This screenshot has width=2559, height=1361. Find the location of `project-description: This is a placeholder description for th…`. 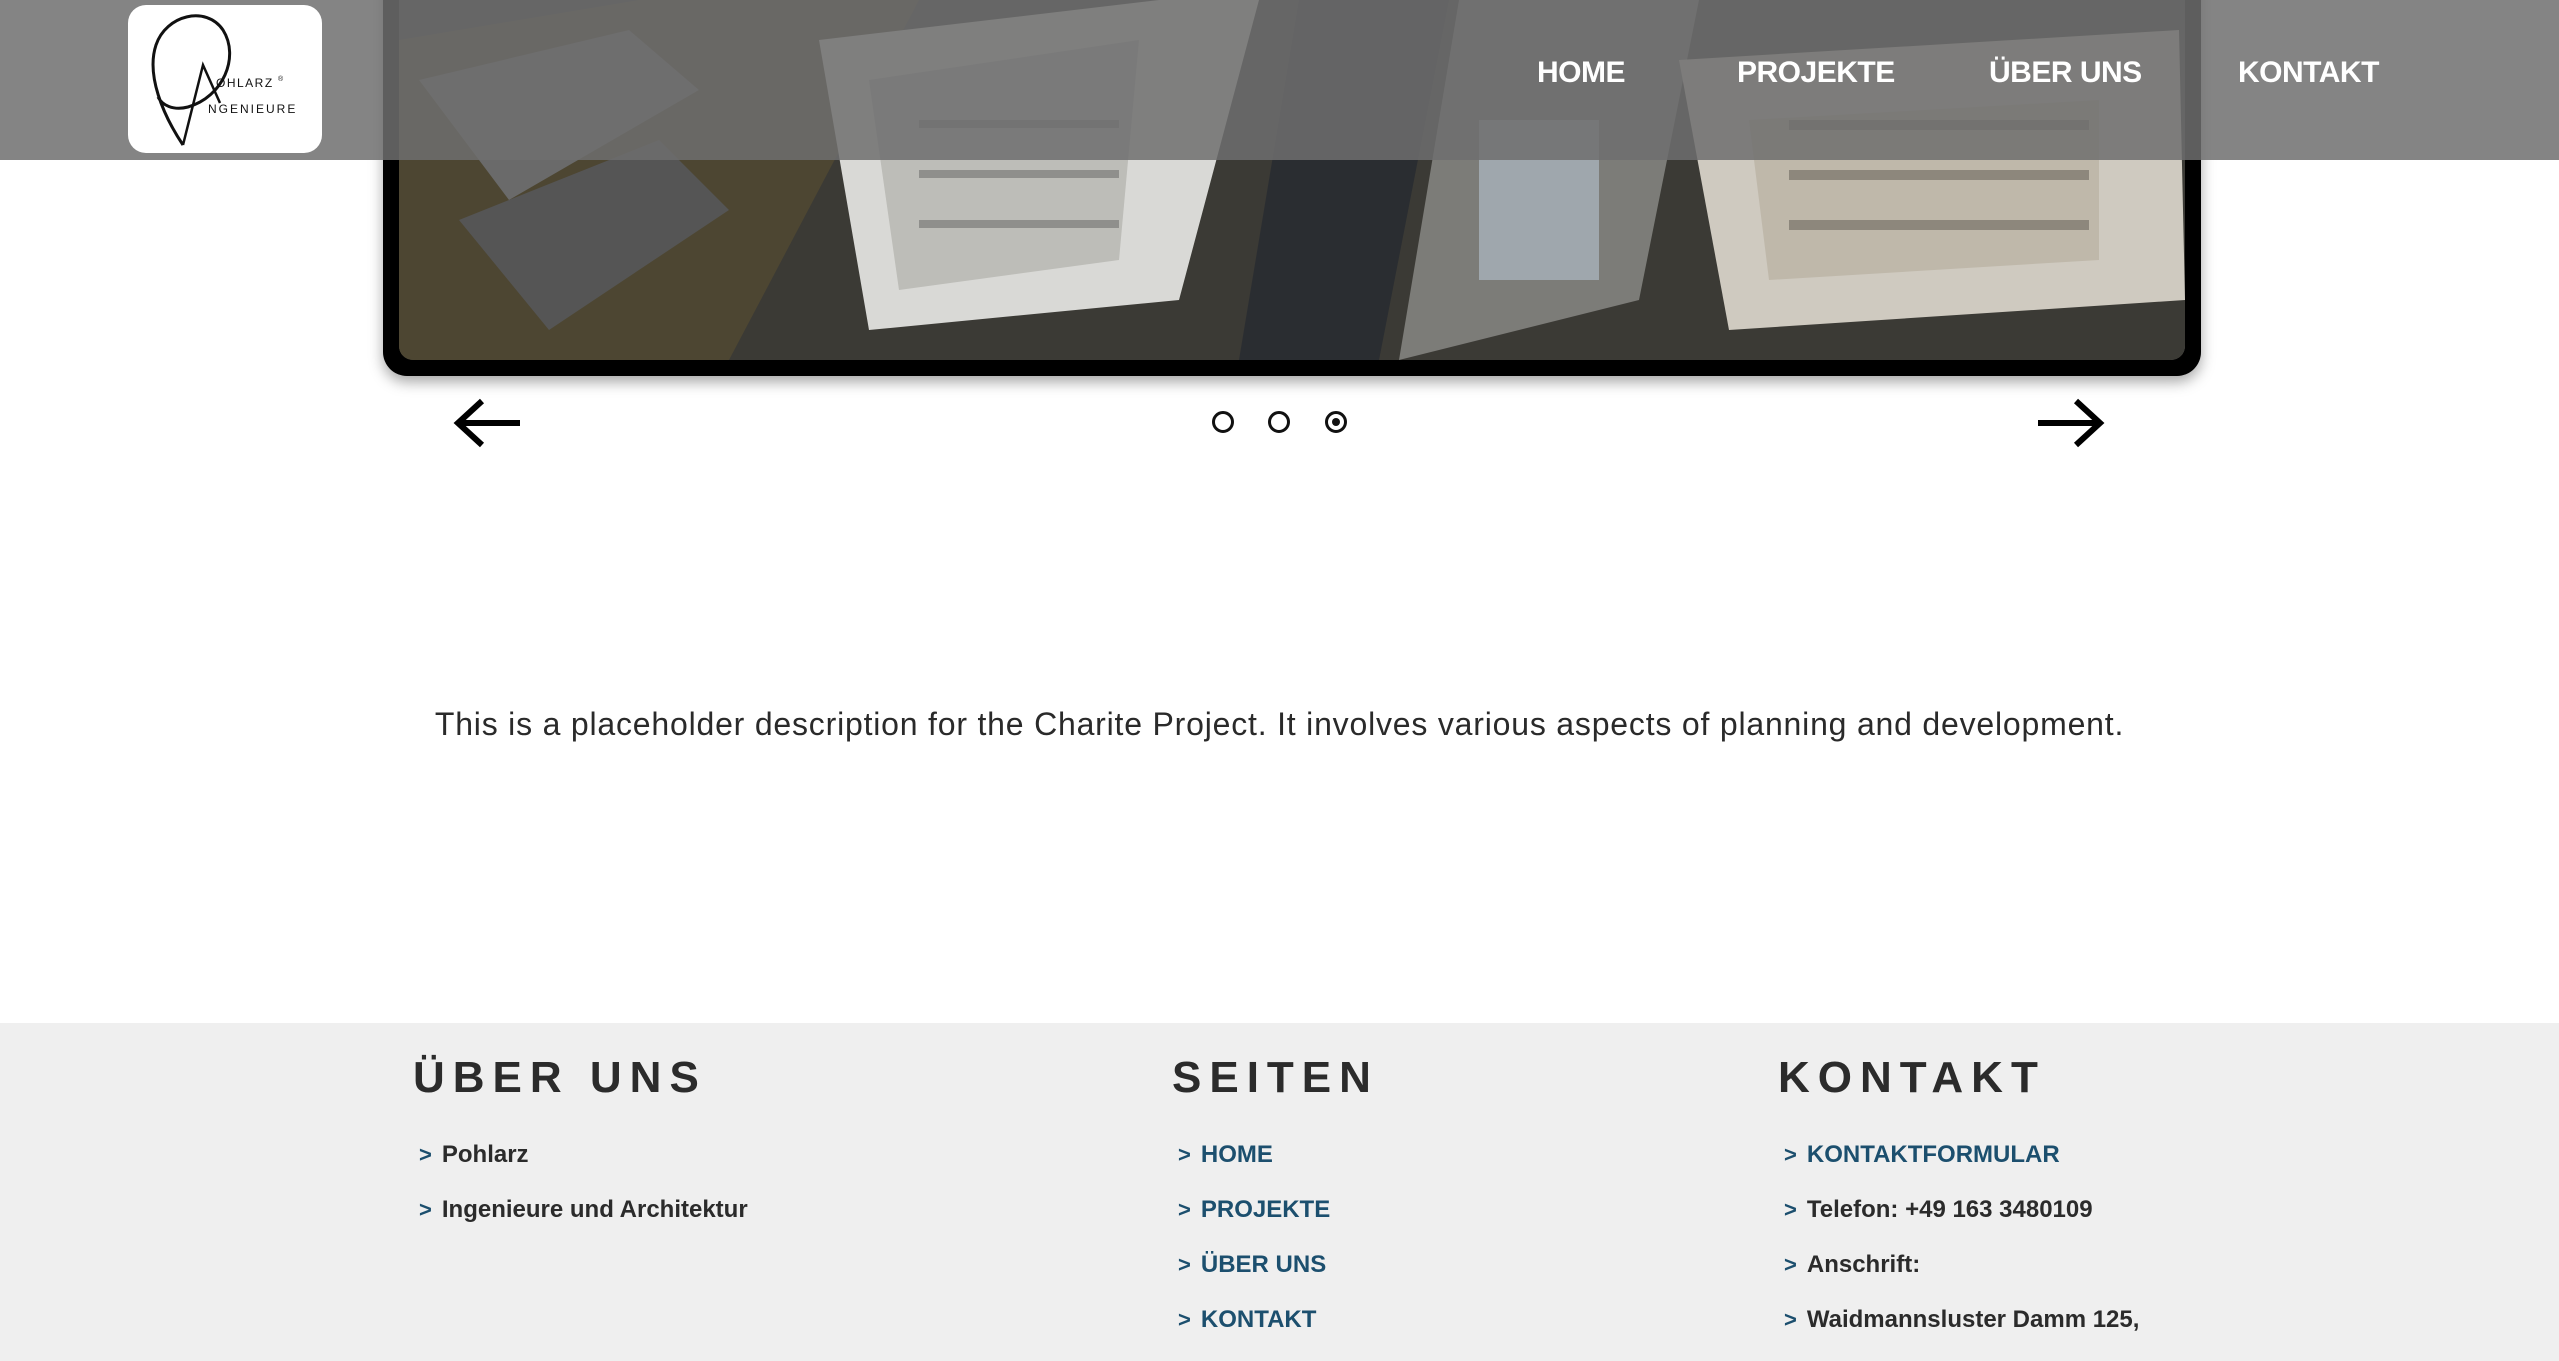

project-description: This is a placeholder description for th… is located at coordinates (1279, 724).